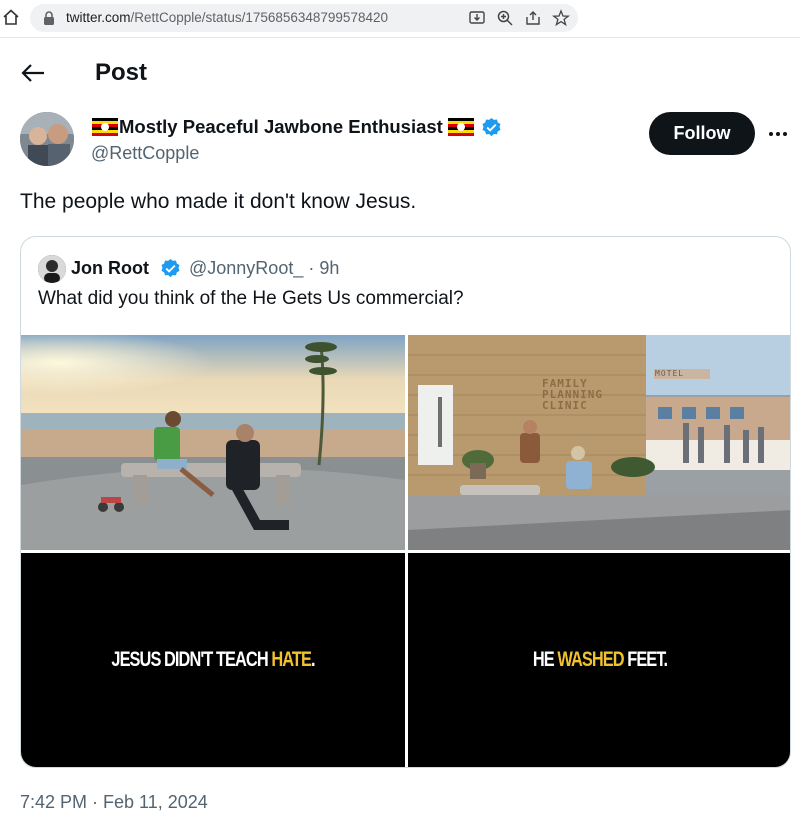 The width and height of the screenshot is (800, 820). Describe the element at coordinates (33, 73) in the screenshot. I see `arrow-left-icon` at that location.